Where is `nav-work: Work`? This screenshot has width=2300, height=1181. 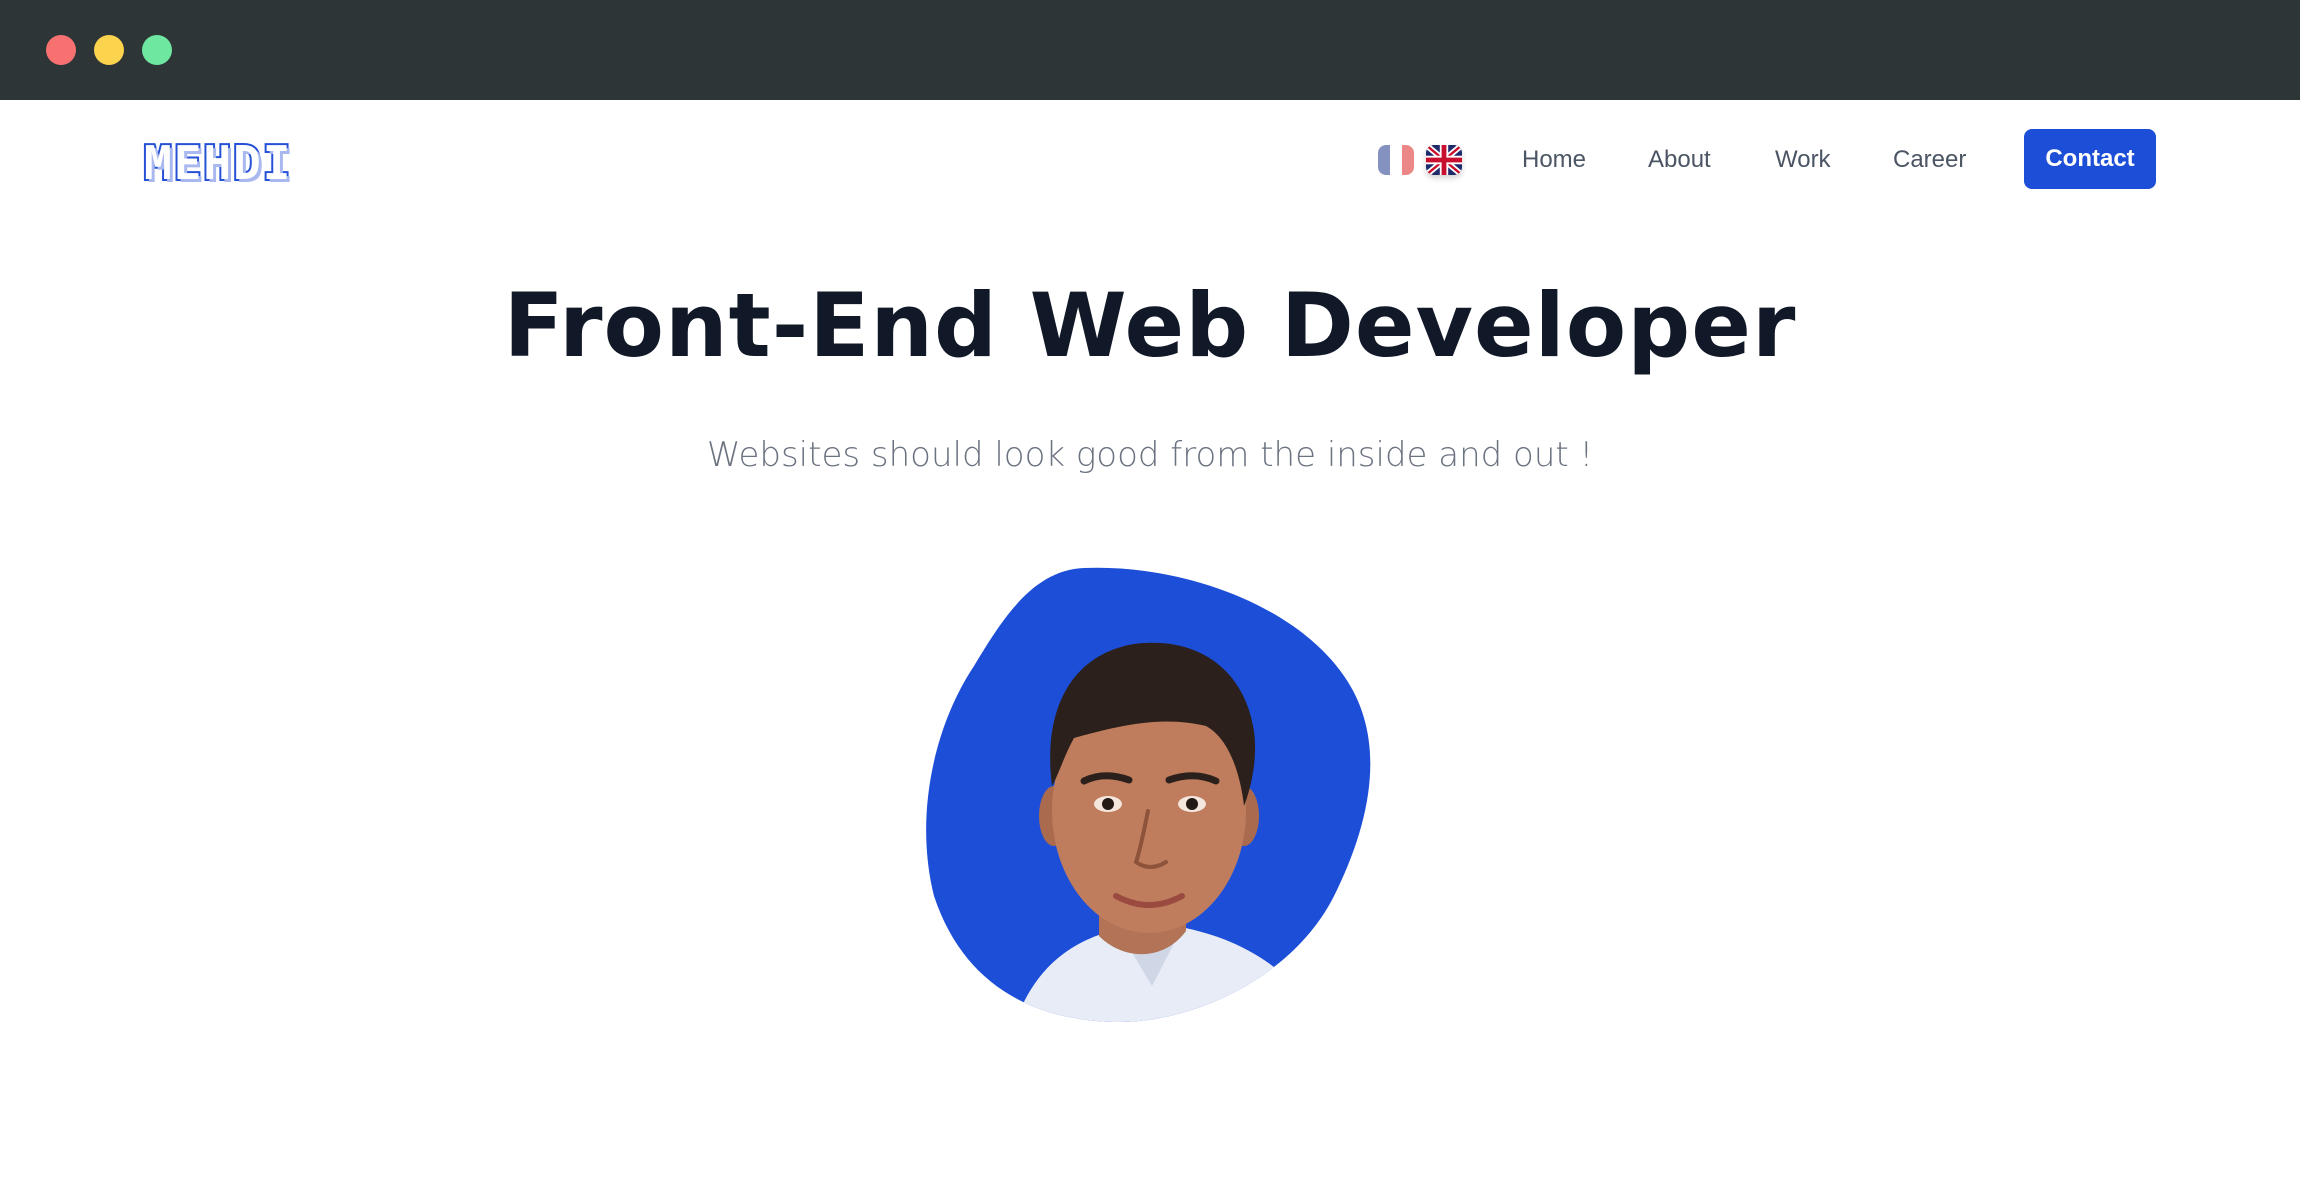 nav-work: Work is located at coordinates (1803, 160).